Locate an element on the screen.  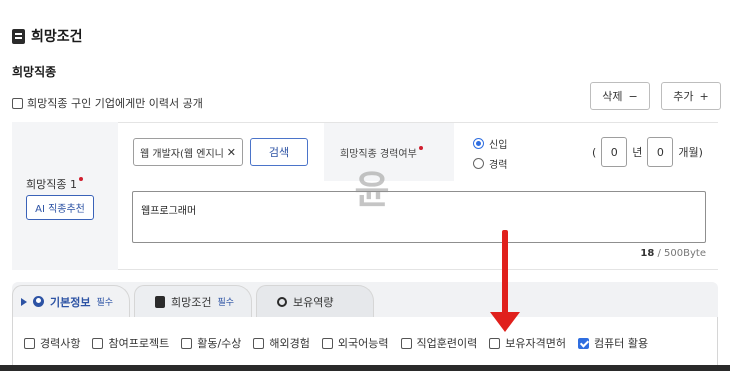
add-button: 추가 + is located at coordinates (691, 96).